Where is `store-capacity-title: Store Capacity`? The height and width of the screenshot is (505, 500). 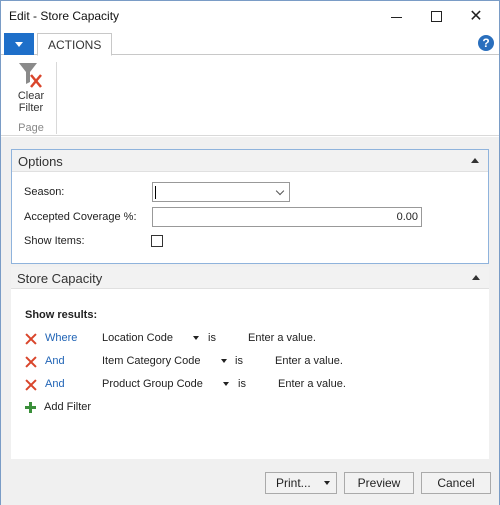 store-capacity-title: Store Capacity is located at coordinates (60, 278).